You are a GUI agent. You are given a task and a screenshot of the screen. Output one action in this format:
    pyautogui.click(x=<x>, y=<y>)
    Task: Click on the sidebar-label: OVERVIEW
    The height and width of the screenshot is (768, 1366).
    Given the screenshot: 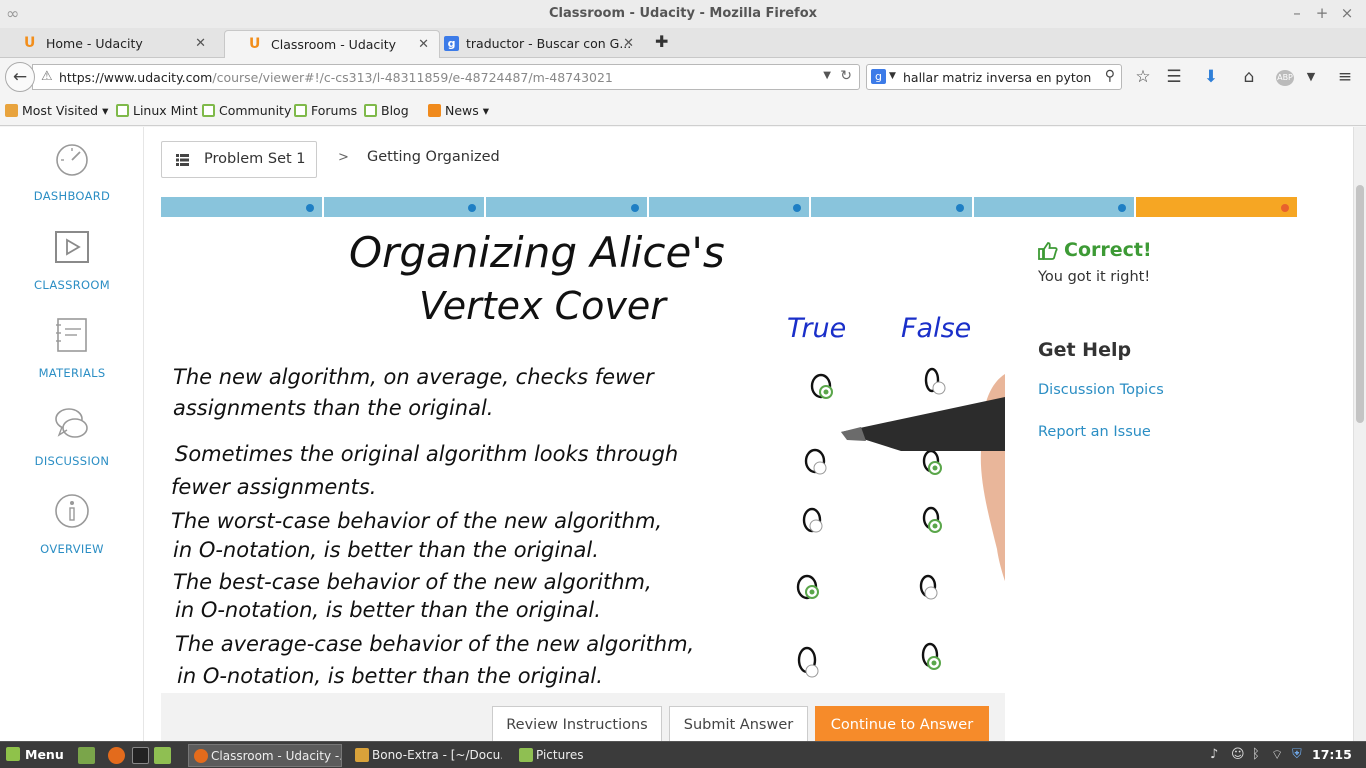 What is the action you would take?
    pyautogui.click(x=72, y=549)
    